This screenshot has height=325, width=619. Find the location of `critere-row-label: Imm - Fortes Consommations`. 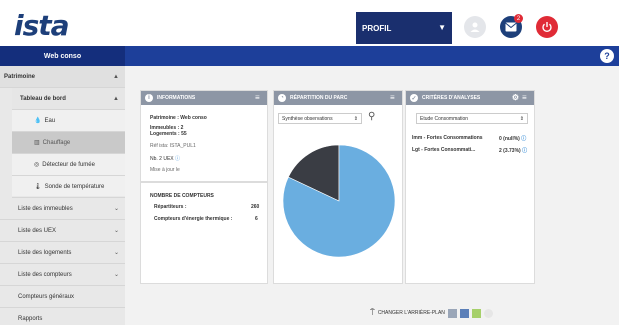

critere-row-label: Imm - Fortes Consommations is located at coordinates (447, 138).